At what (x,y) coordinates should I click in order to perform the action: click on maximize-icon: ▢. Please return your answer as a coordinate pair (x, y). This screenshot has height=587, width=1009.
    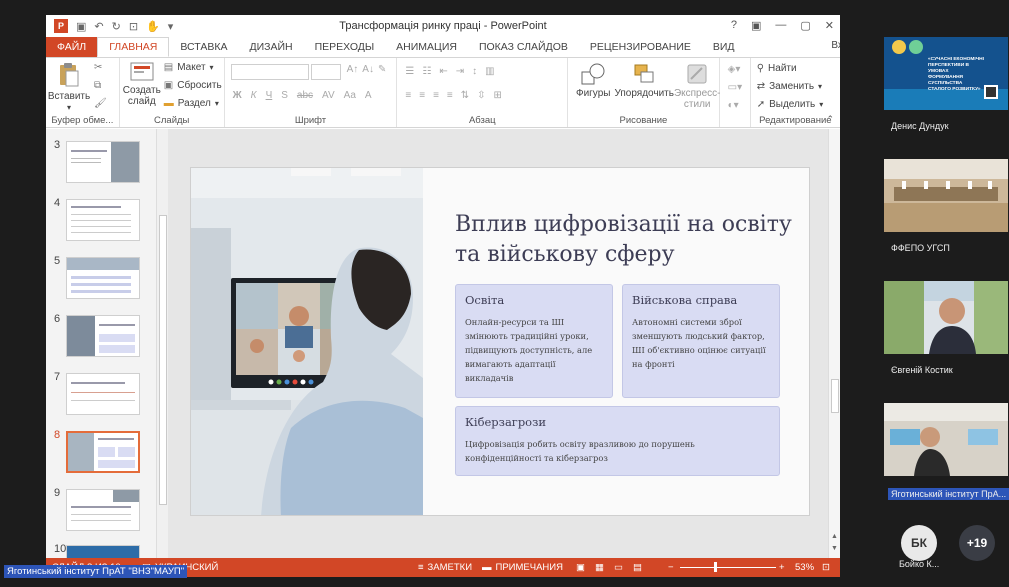
    Looking at the image, I should click on (805, 25).